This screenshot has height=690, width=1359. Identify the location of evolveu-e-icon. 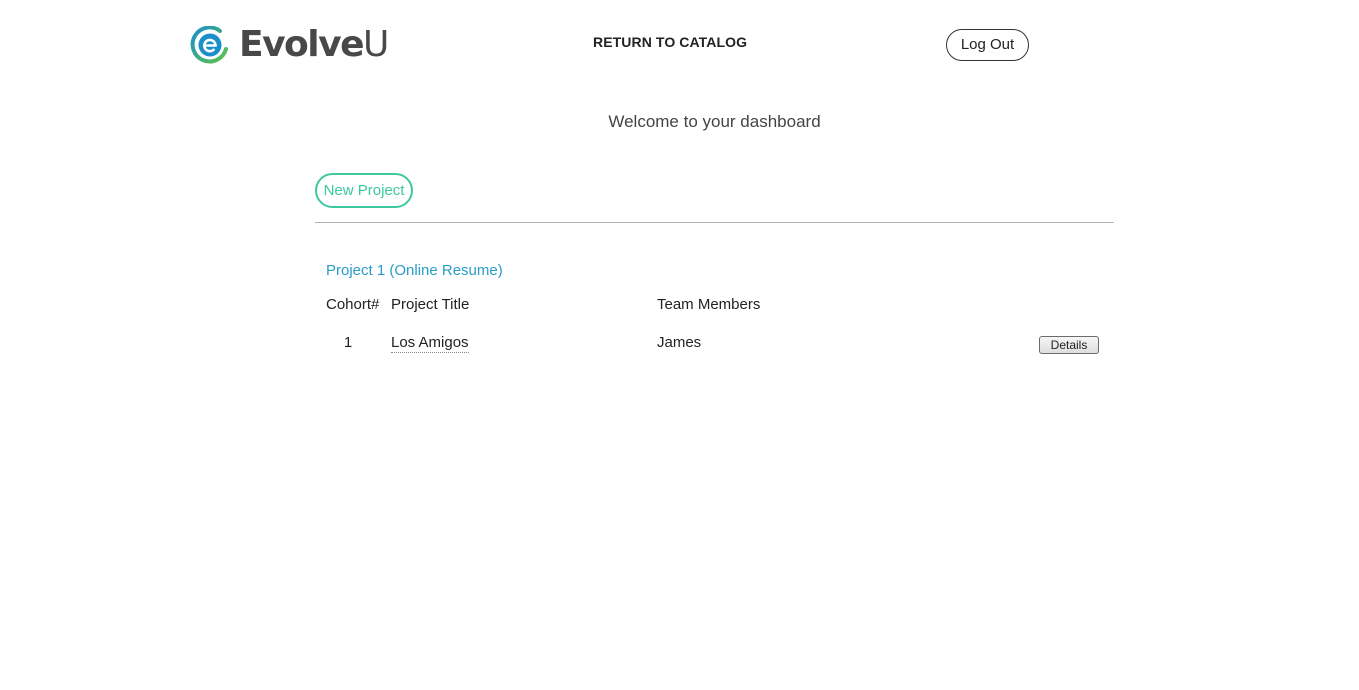
(209, 45).